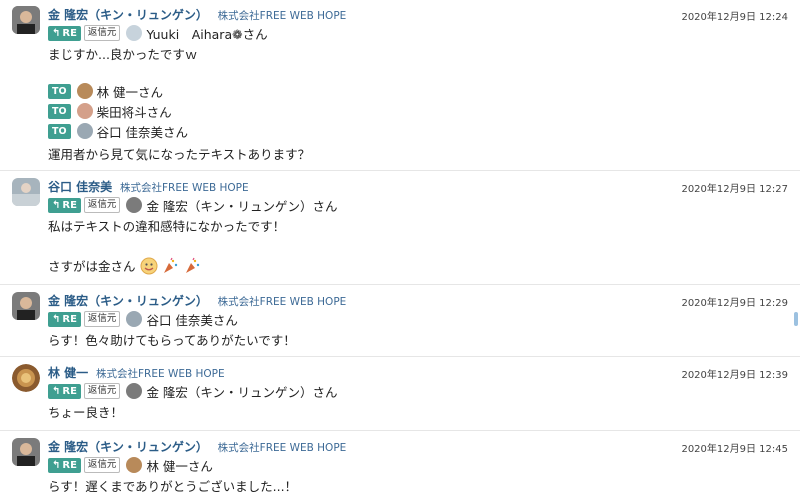  Describe the element at coordinates (92, 266) in the screenshot. I see `message-text: さすがは金さん` at that location.